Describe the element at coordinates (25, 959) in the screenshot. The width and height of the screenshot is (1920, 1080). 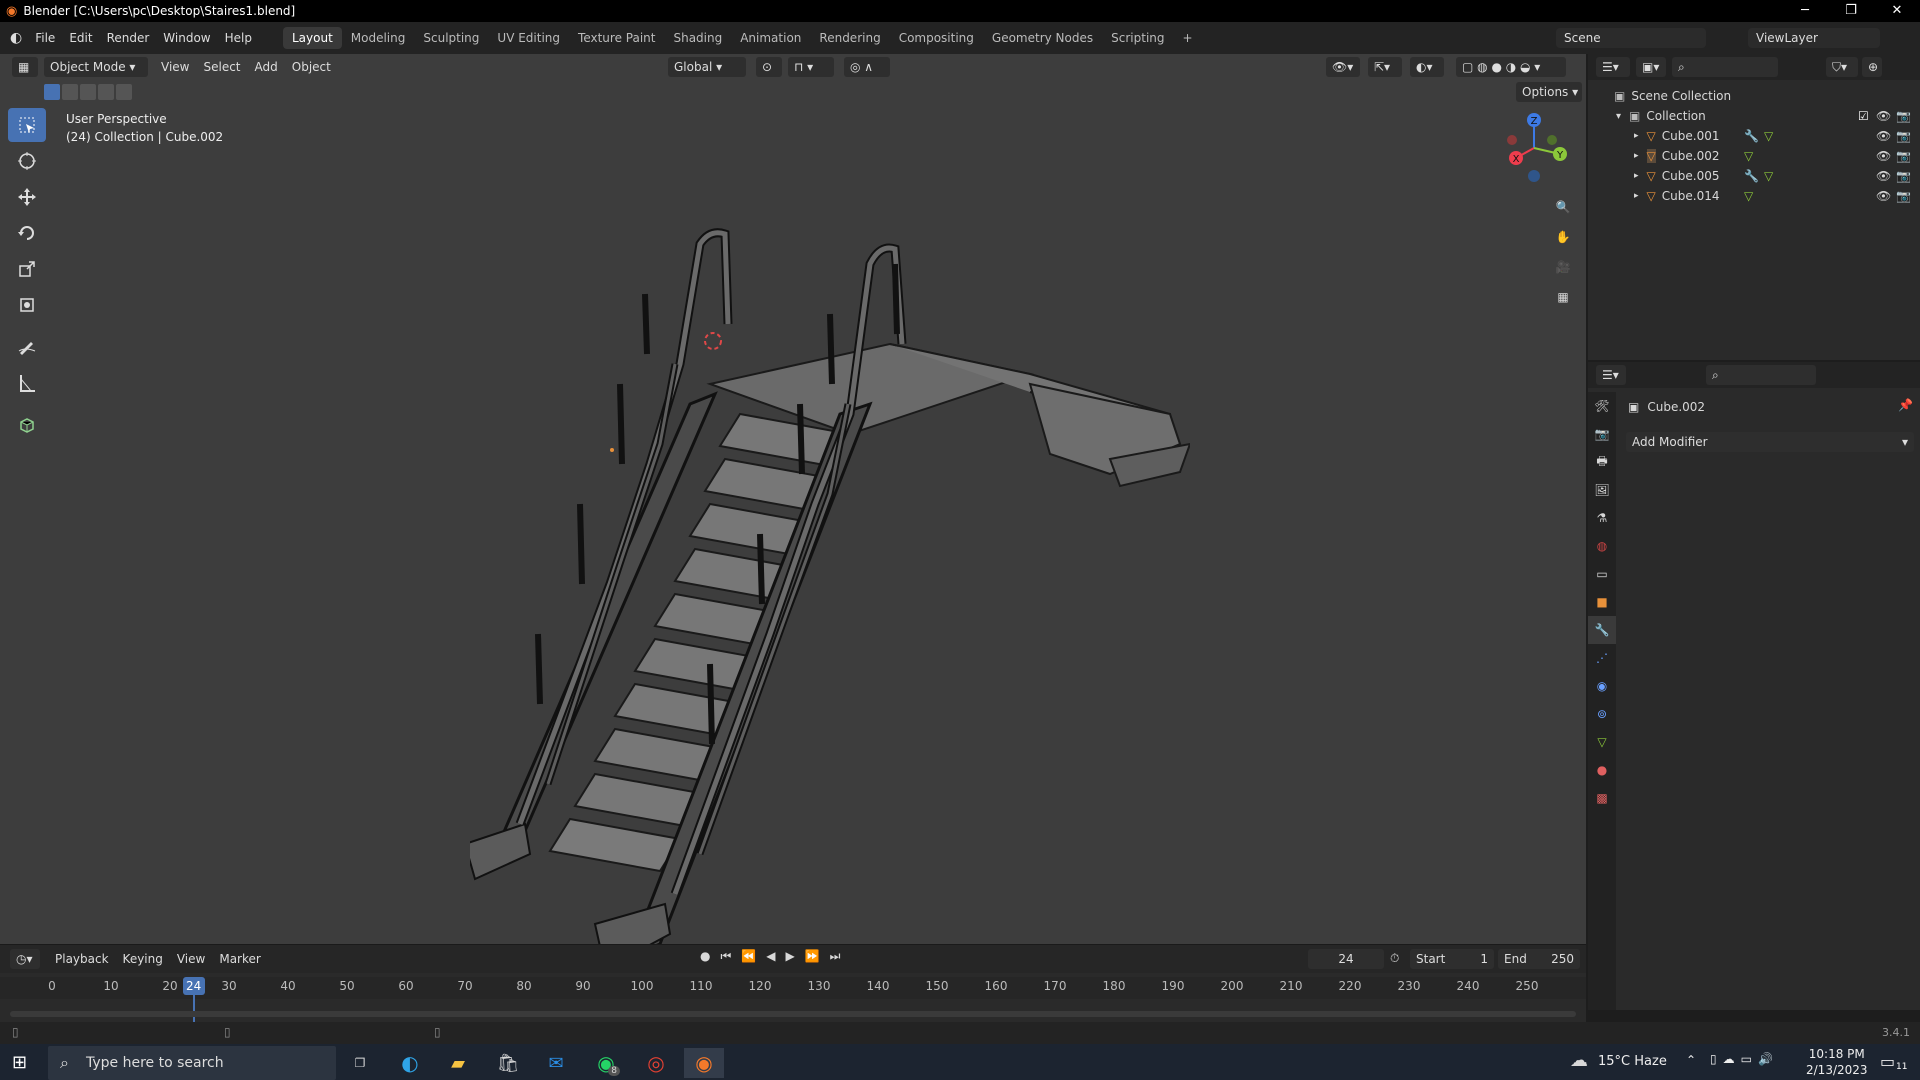
I see `timeline-editor-type-button: ◷▾` at that location.